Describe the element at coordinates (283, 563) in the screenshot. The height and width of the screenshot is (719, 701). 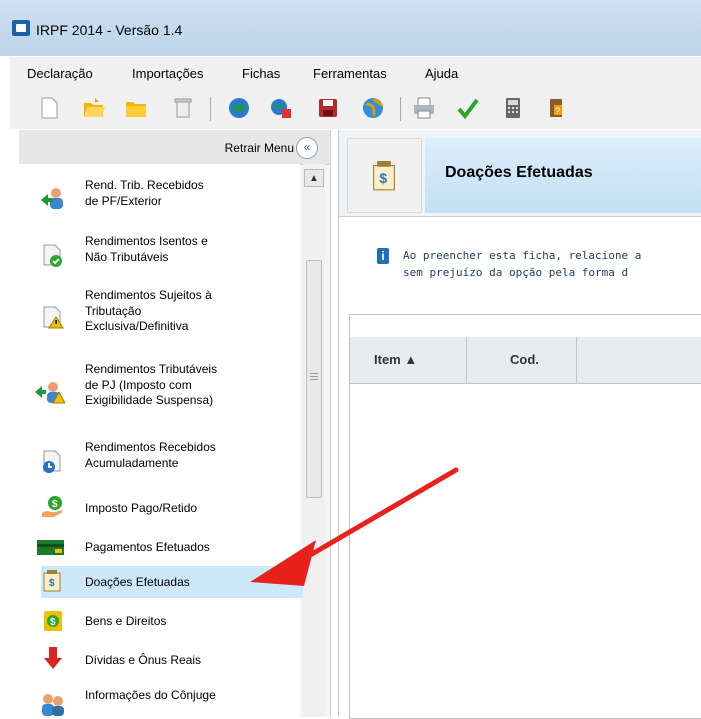
I see `annotation-arrow-head` at that location.